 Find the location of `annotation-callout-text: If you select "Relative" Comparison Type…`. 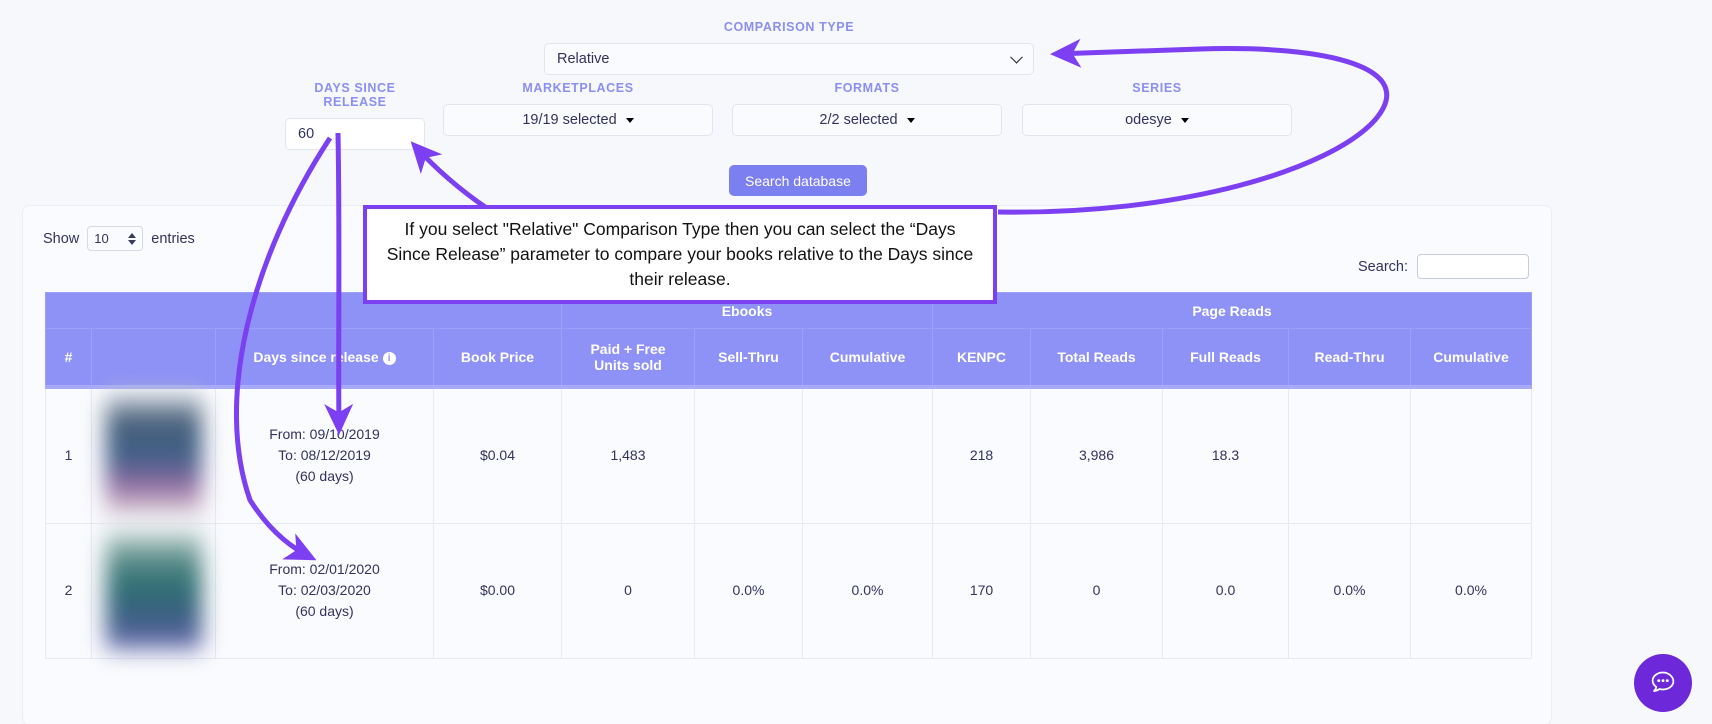

annotation-callout-text: If you select "Relative" Comparison Type… is located at coordinates (680, 254).